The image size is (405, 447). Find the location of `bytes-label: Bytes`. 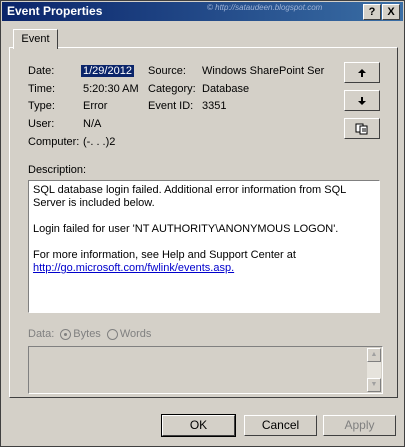

bytes-label: Bytes is located at coordinates (87, 334).